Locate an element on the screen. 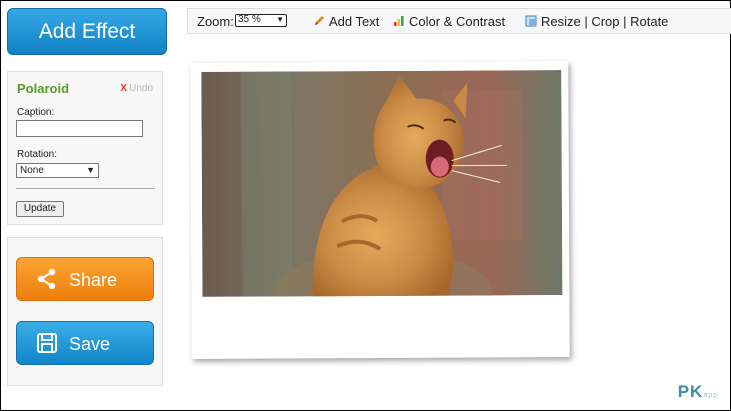 Image resolution: width=731 pixels, height=411 pixels. watermark-logo: PKapp is located at coordinates (698, 392).